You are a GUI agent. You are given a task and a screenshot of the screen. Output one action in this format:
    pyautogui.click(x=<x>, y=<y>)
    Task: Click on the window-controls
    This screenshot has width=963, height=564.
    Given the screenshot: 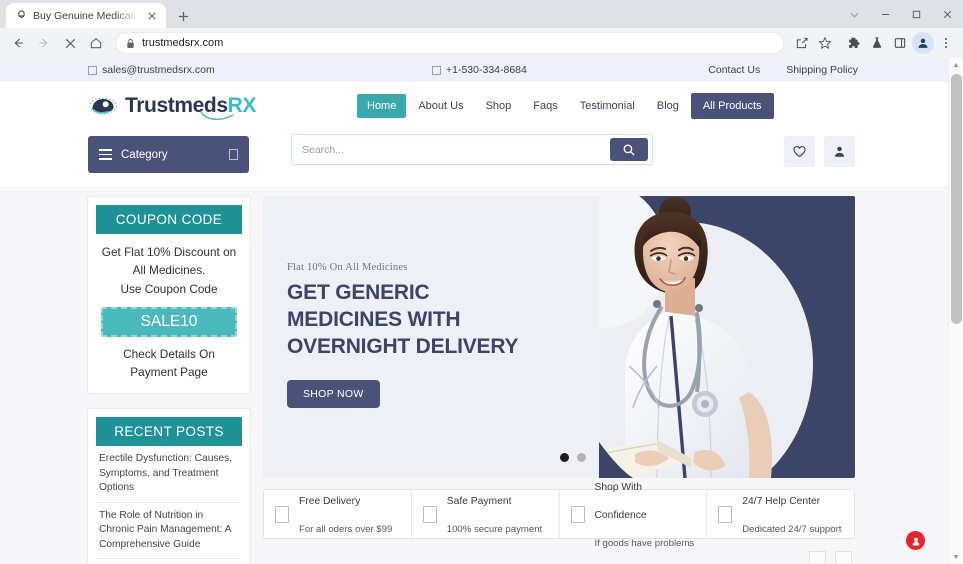 What is the action you would take?
    pyautogui.click(x=901, y=14)
    